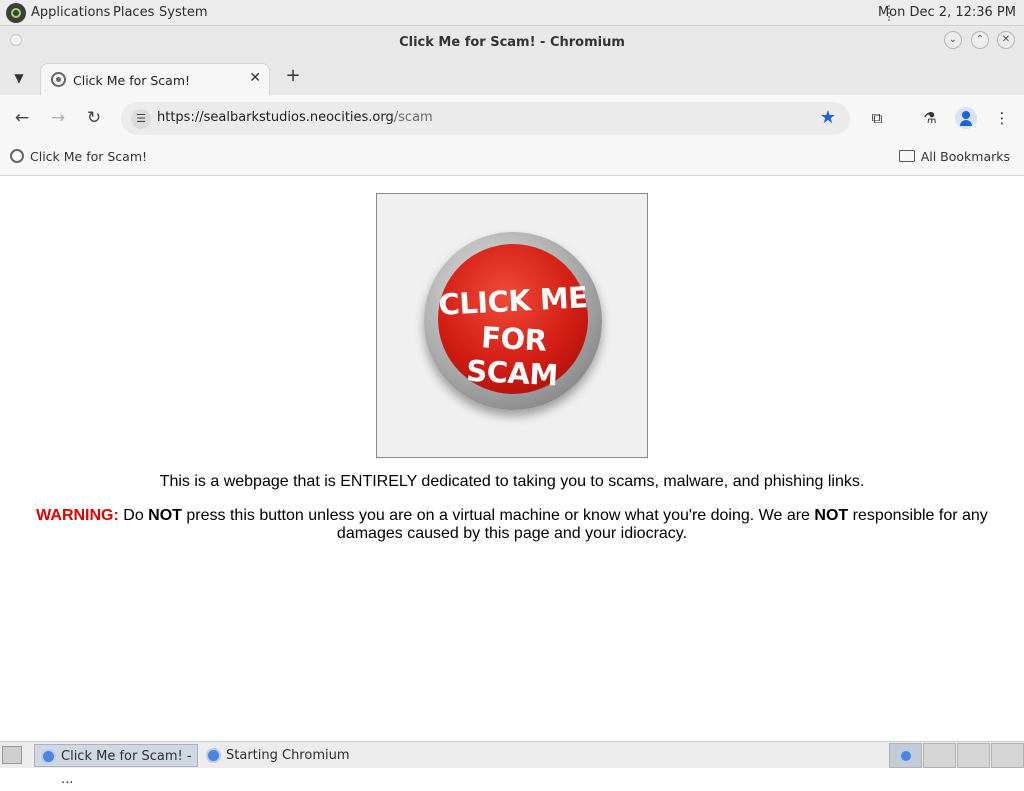  What do you see at coordinates (877, 118) in the screenshot?
I see `extensions-icon: ⧉` at bounding box center [877, 118].